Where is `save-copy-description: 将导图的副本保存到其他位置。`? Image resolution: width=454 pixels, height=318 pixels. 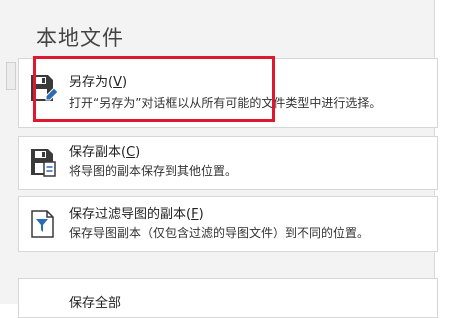
save-copy-description: 将导图的副本保存到其他位置。 is located at coordinates (153, 171).